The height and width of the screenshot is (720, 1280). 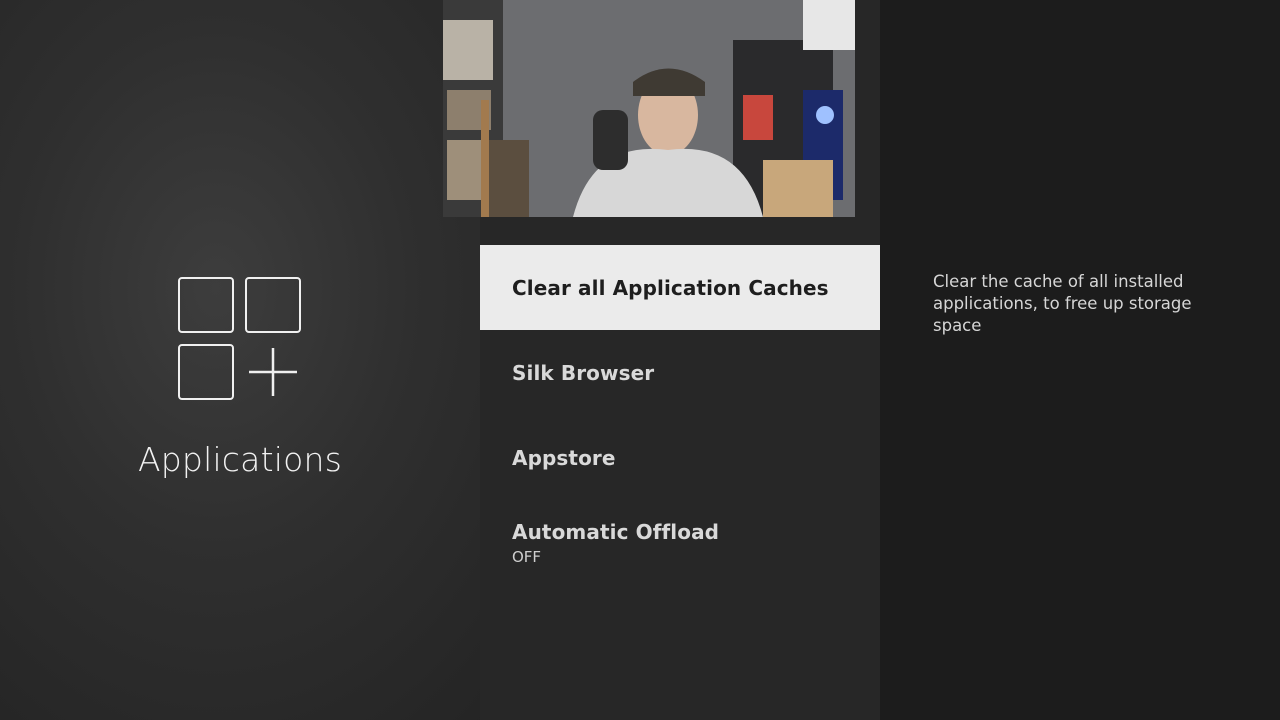 I want to click on menu-item-clear-caches: Clear all Application Caches, so click(x=680, y=287).